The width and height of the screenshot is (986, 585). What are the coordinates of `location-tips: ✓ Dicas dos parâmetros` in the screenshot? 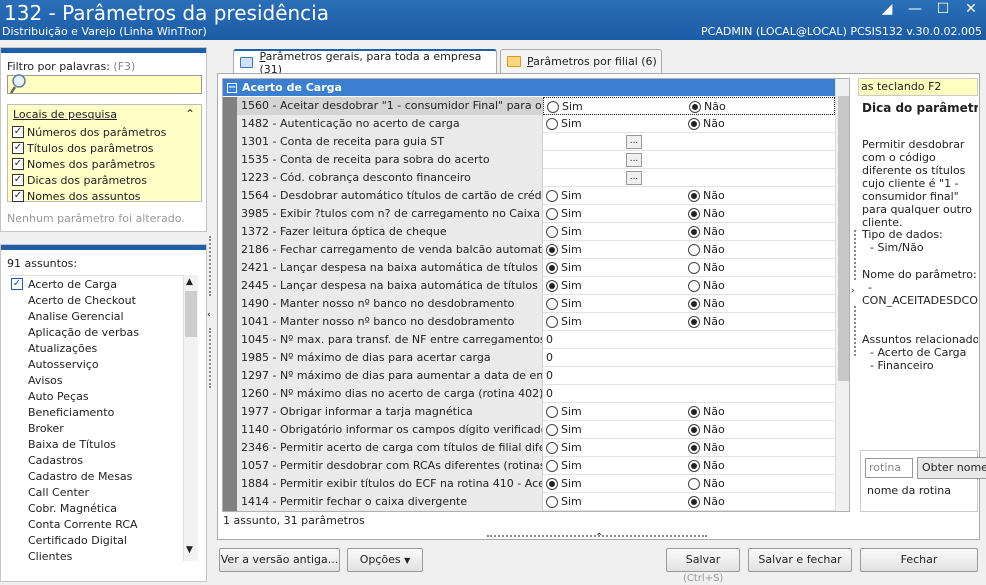 It's located at (79, 180).